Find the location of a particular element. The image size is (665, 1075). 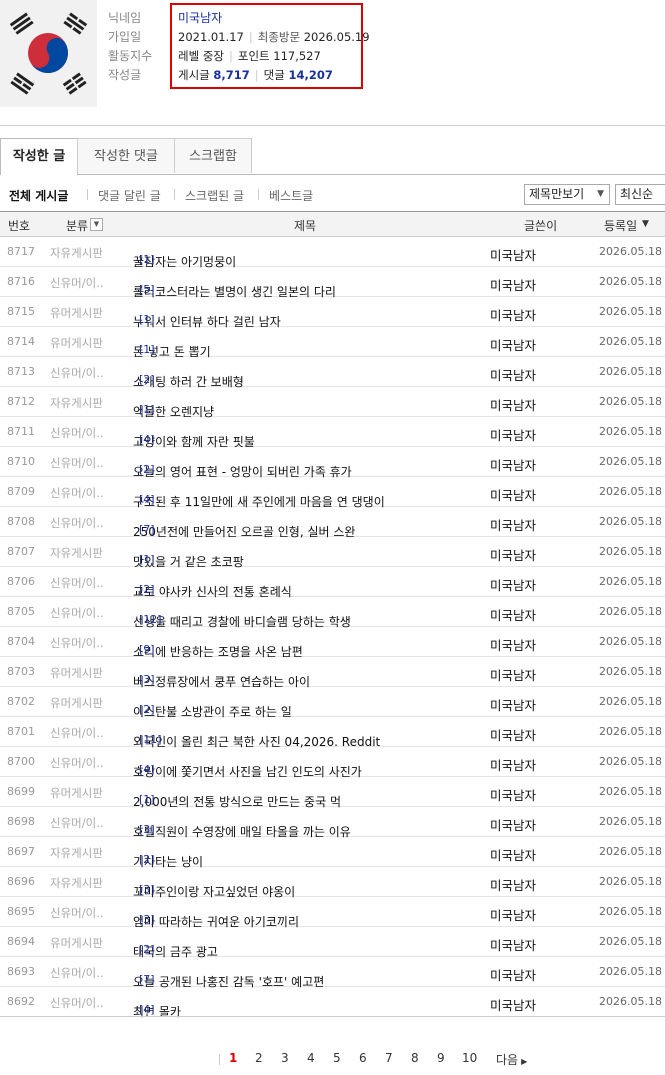

filter-scrapped-posts: 스크랩된 글 is located at coordinates (214, 195).